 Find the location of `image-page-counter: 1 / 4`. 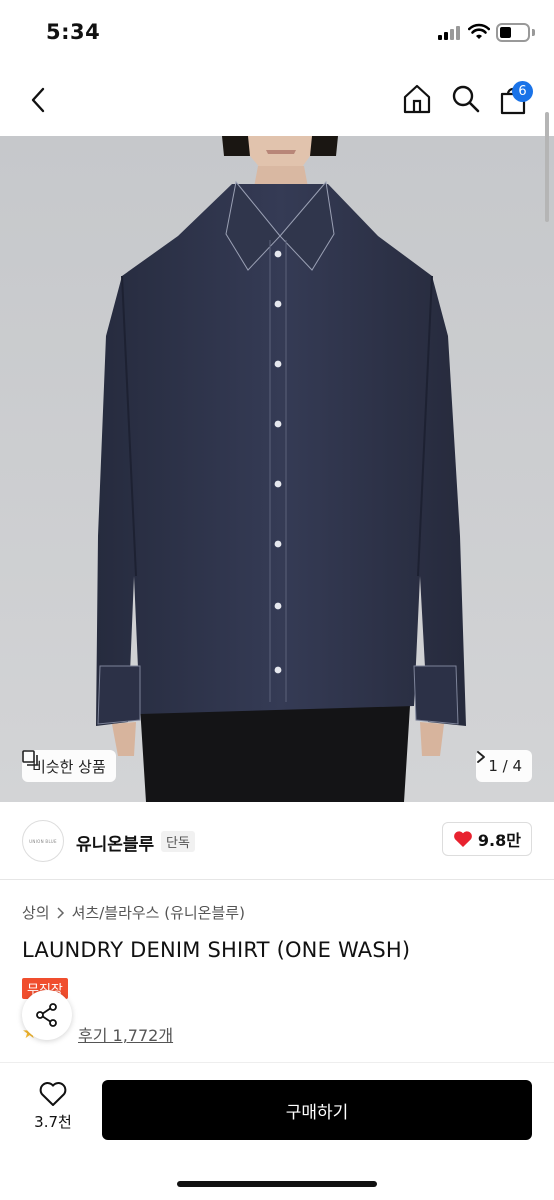

image-page-counter: 1 / 4 is located at coordinates (504, 766).